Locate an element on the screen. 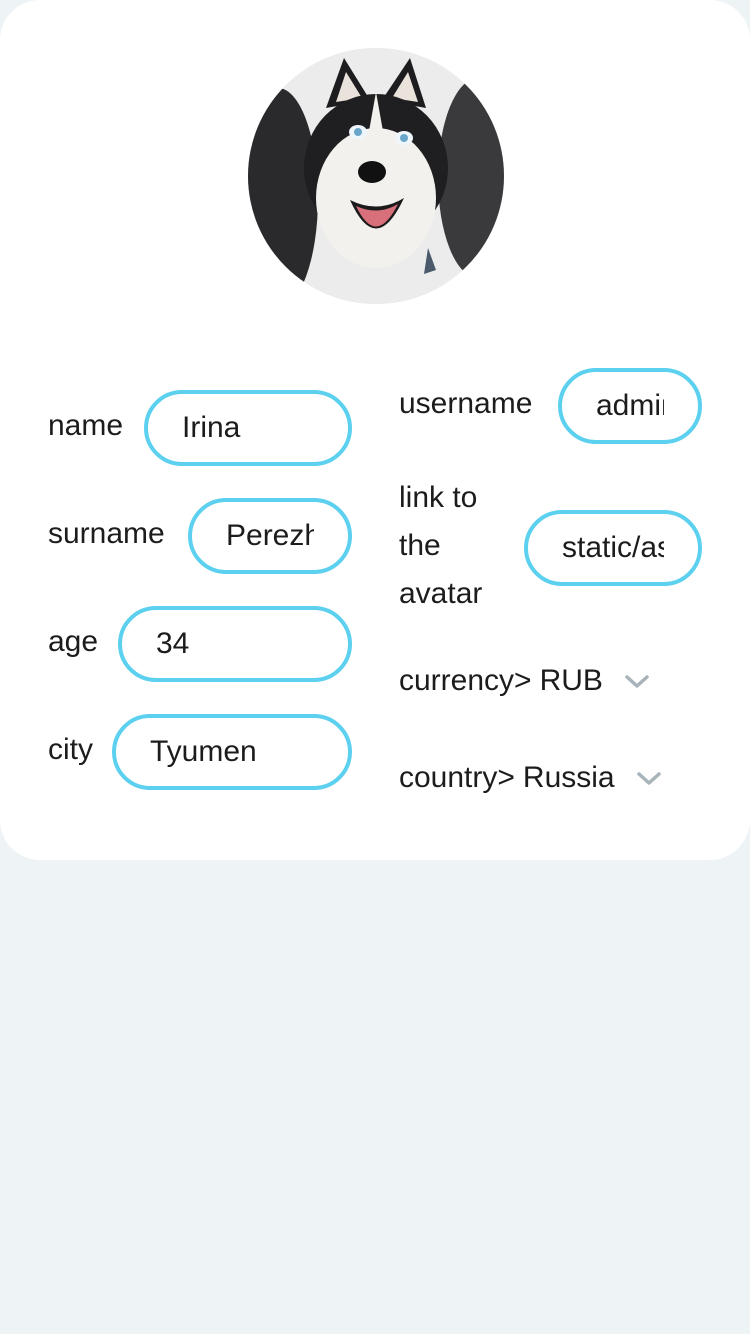  country-select: country> Russia is located at coordinates (531, 778).